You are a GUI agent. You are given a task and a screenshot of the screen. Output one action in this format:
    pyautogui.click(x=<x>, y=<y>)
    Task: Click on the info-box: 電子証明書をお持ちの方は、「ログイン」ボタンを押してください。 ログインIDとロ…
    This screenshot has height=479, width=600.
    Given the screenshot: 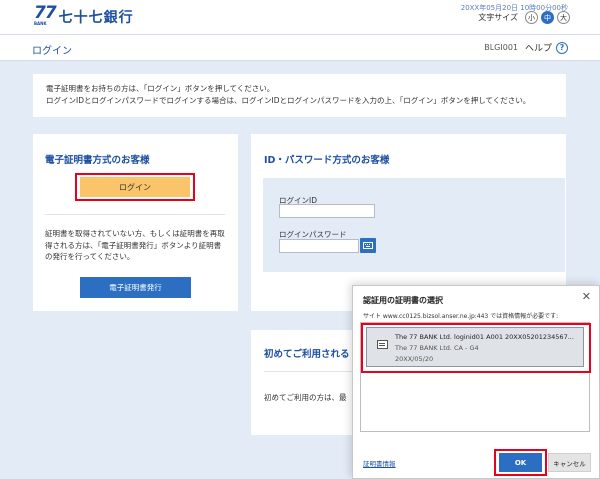 What is the action you would take?
    pyautogui.click(x=299, y=95)
    